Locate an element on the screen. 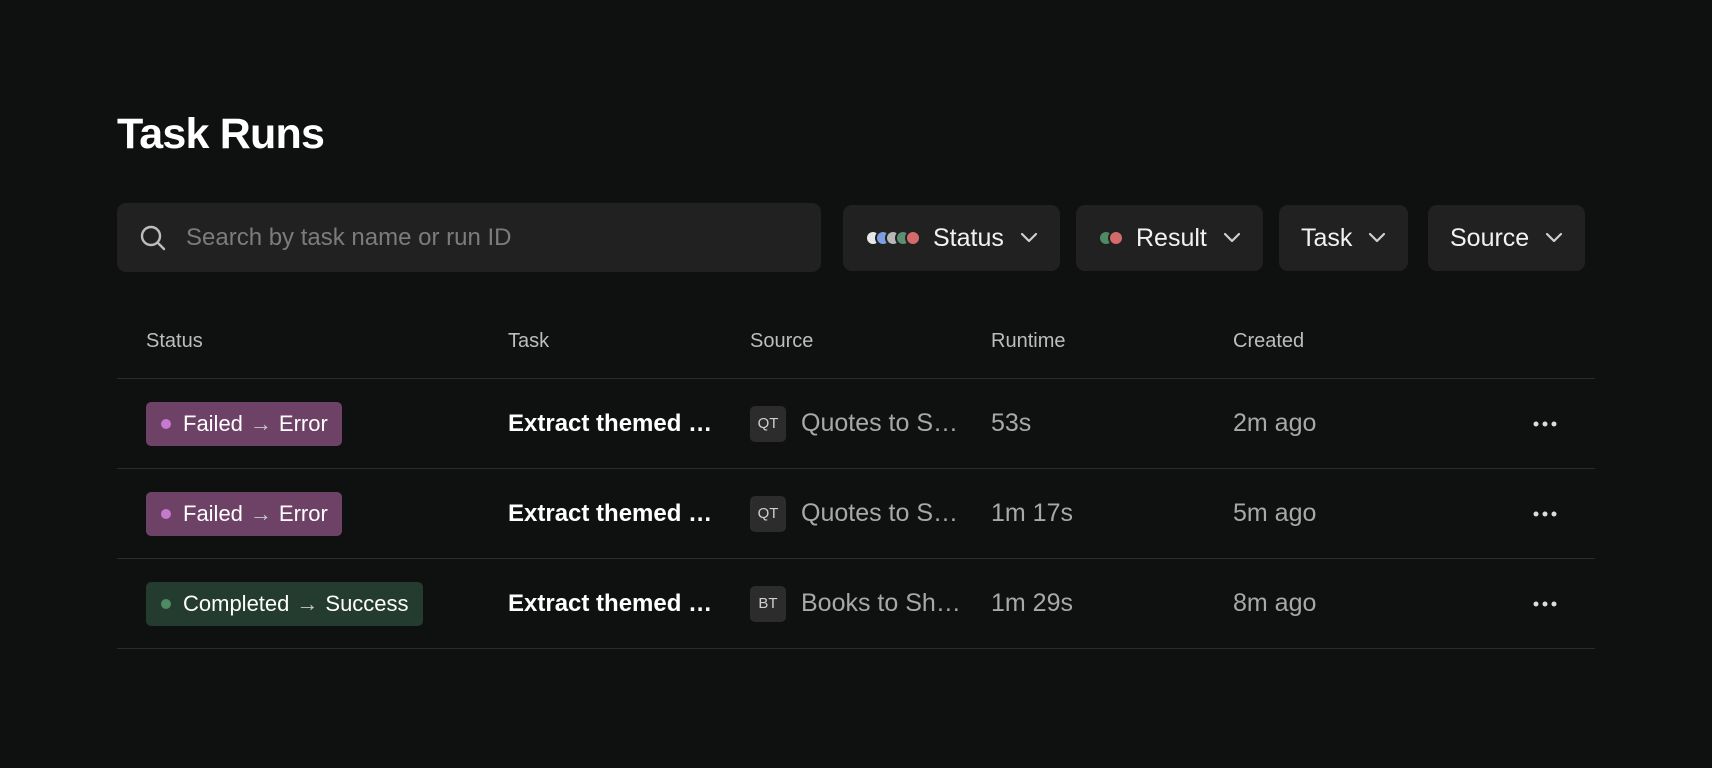 Image resolution: width=1712 pixels, height=768 pixels. source-filter-button: Source is located at coordinates (1507, 238).